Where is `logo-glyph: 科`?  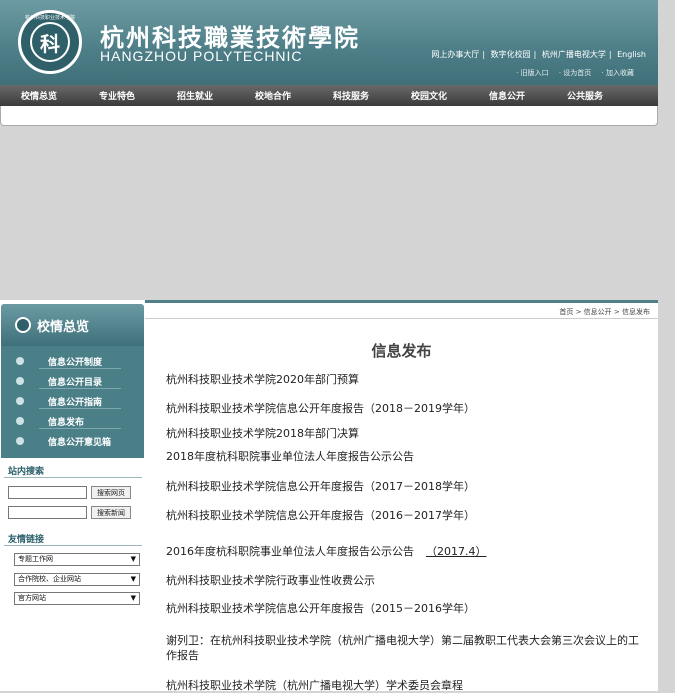
logo-glyph: 科 is located at coordinates (50, 42).